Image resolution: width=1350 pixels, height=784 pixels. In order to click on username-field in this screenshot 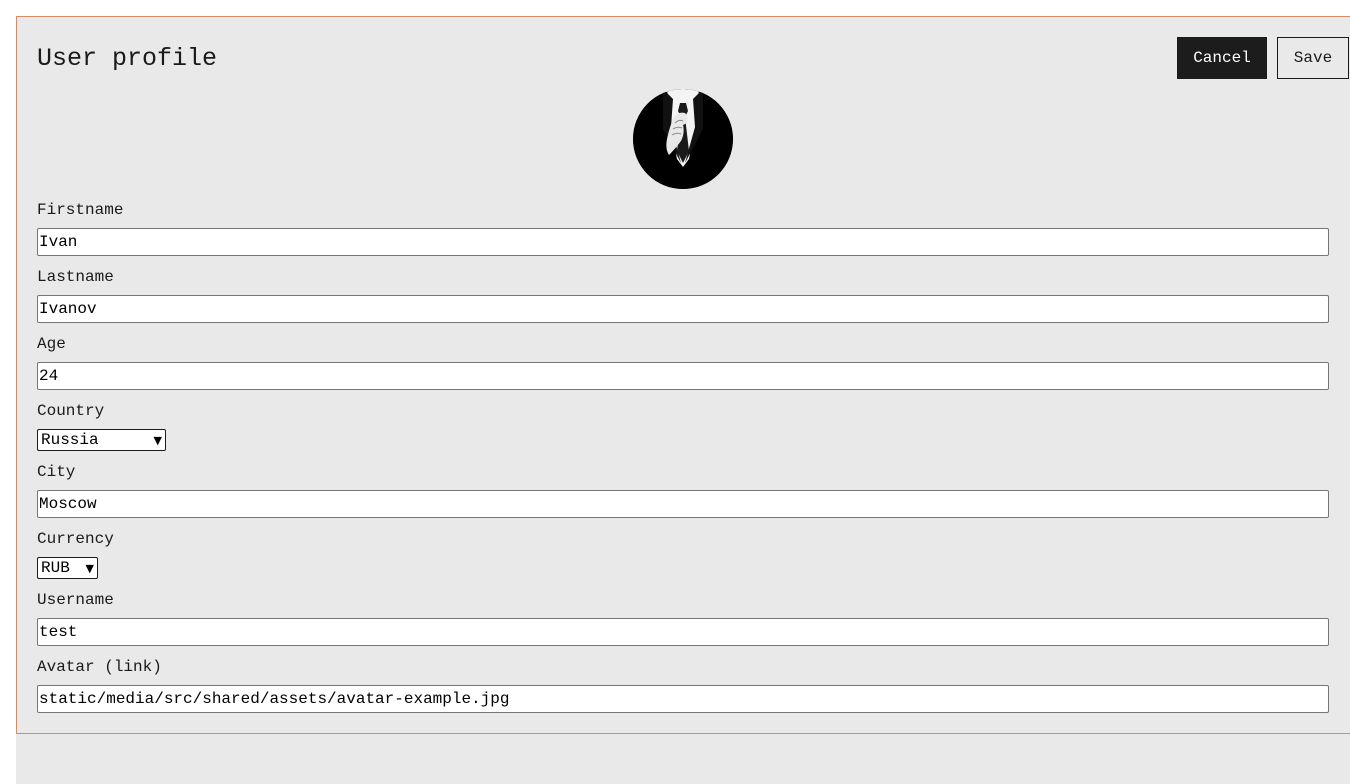, I will do `click(683, 632)`.